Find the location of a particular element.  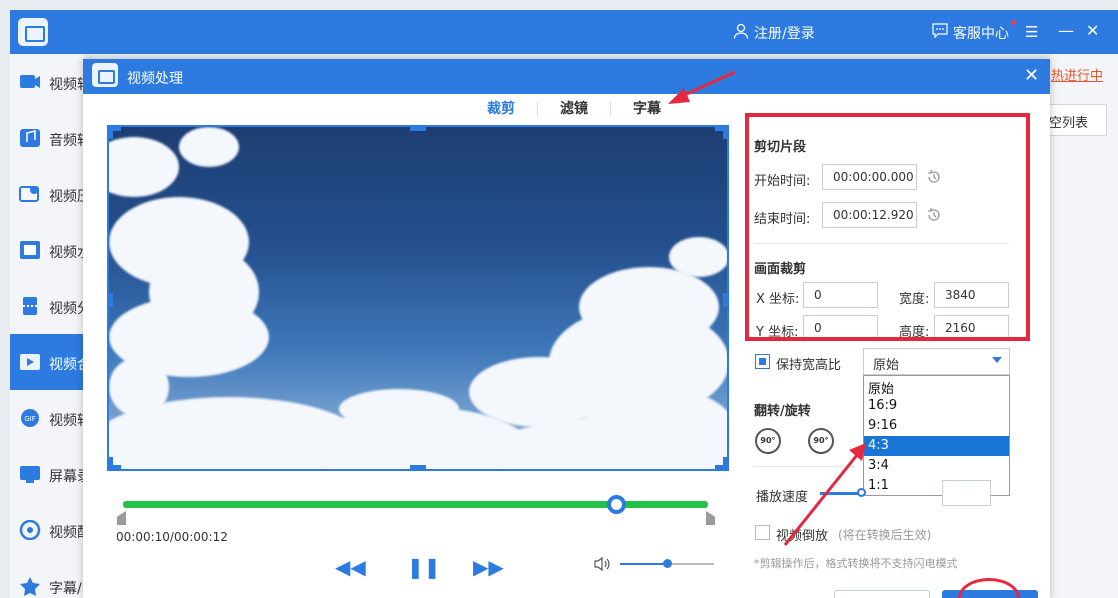

footnote: *剪辑操作后，格式转换将不支持闪电模式 is located at coordinates (856, 563).